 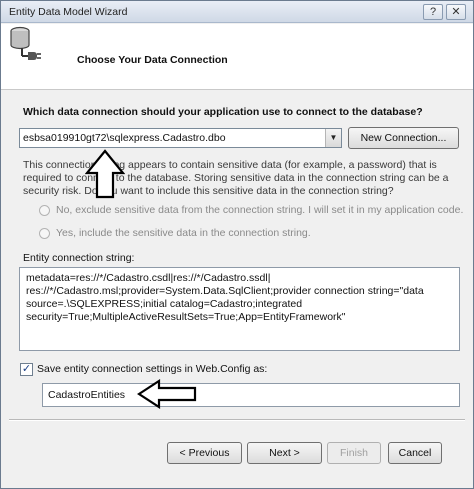 What do you see at coordinates (124, 138) in the screenshot?
I see `data-connection-selected: esbsa019910gt72\sqlexpress.Cadastro.dbo` at bounding box center [124, 138].